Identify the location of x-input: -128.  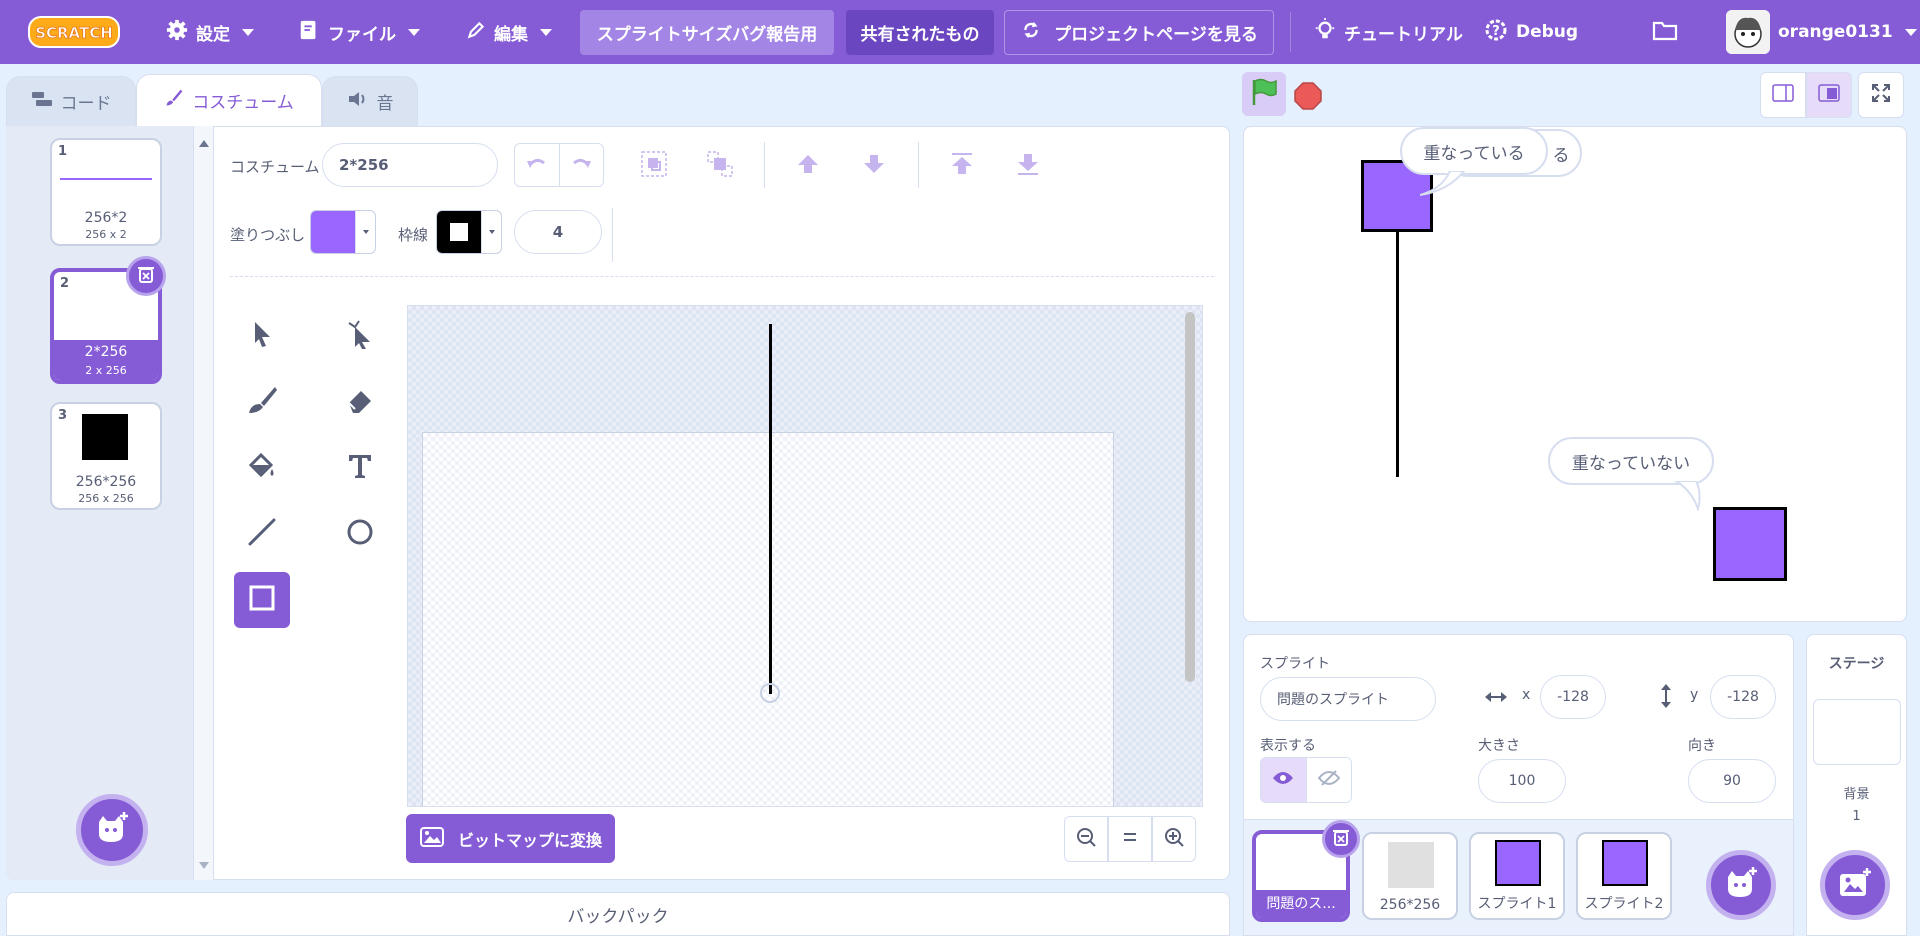
(1573, 697).